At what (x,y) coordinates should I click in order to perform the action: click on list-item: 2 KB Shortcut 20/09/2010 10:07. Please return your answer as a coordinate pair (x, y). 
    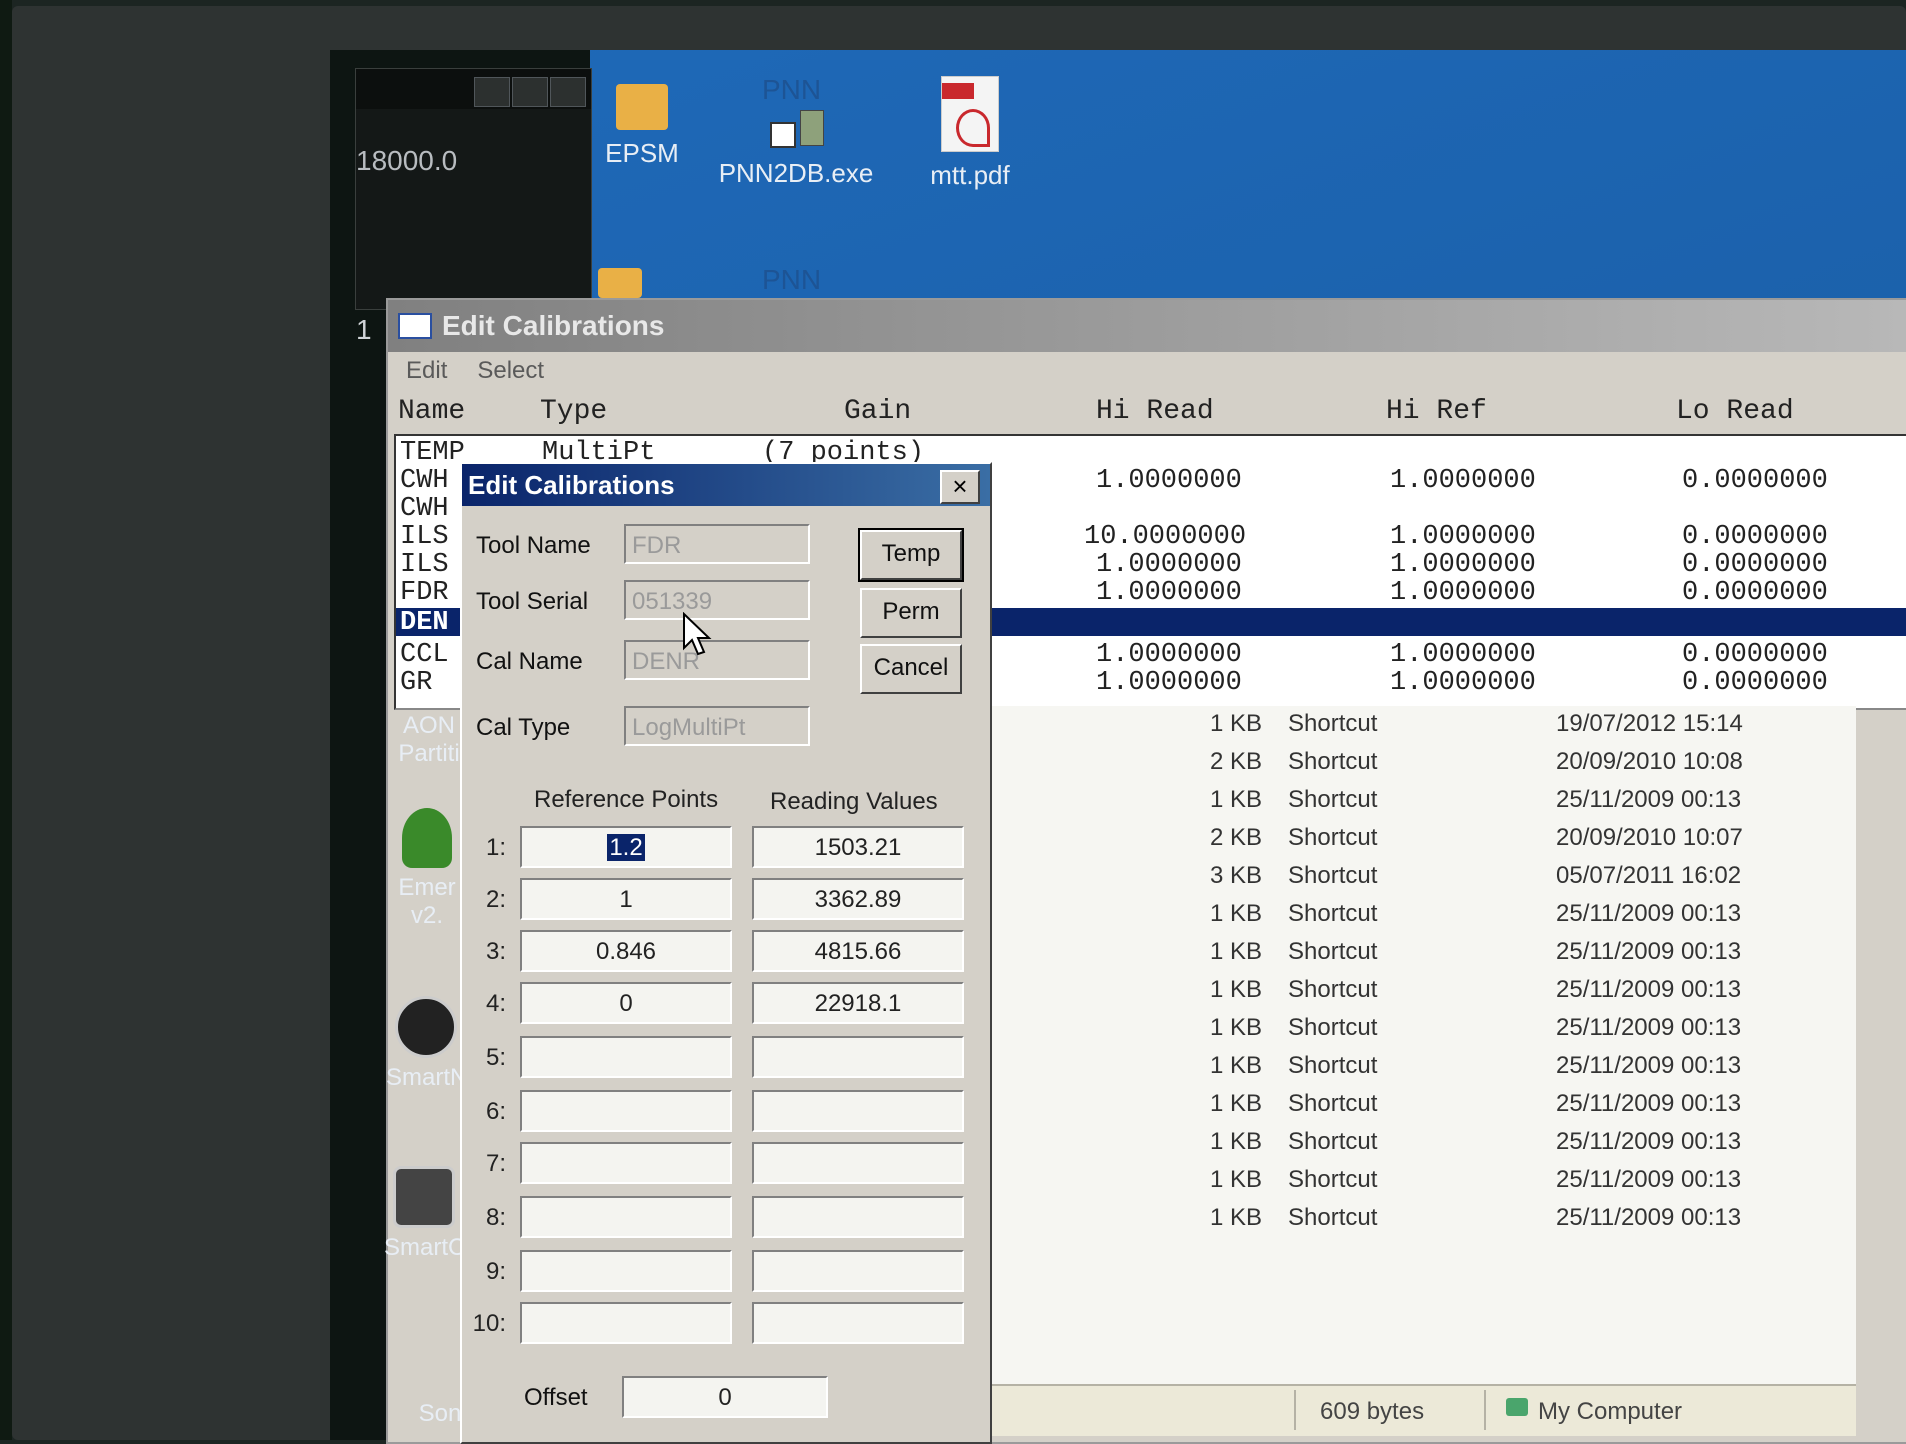
    Looking at the image, I should click on (1416, 839).